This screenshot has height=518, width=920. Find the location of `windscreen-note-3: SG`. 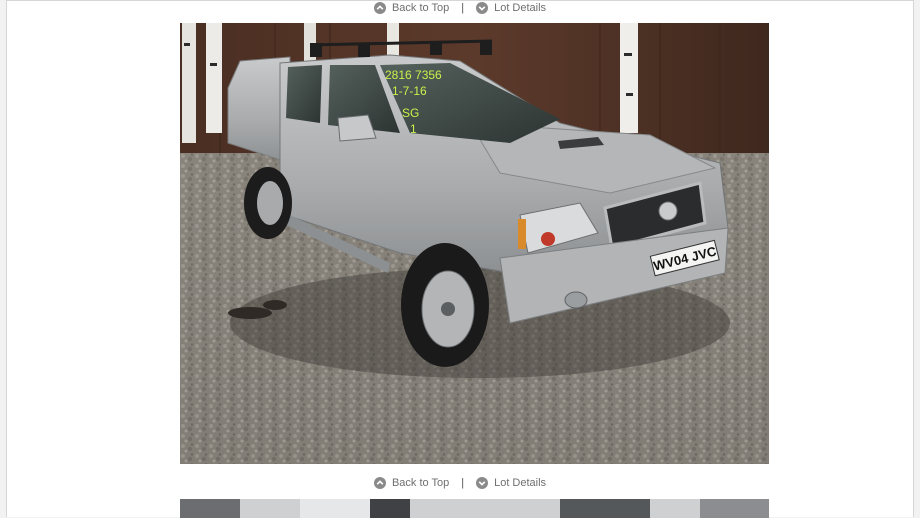

windscreen-note-3: SG is located at coordinates (410, 113).